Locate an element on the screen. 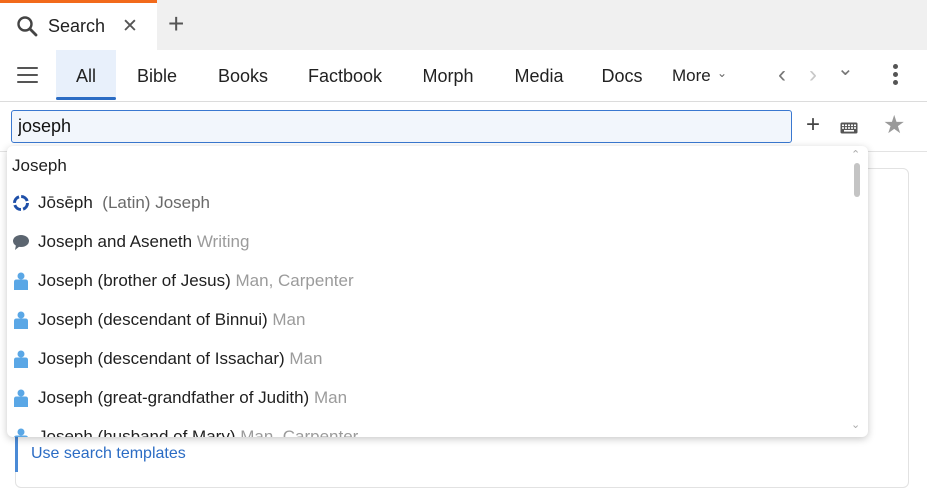  list-item: Jōsēph (Latin) Joseph is located at coordinates (427, 202).